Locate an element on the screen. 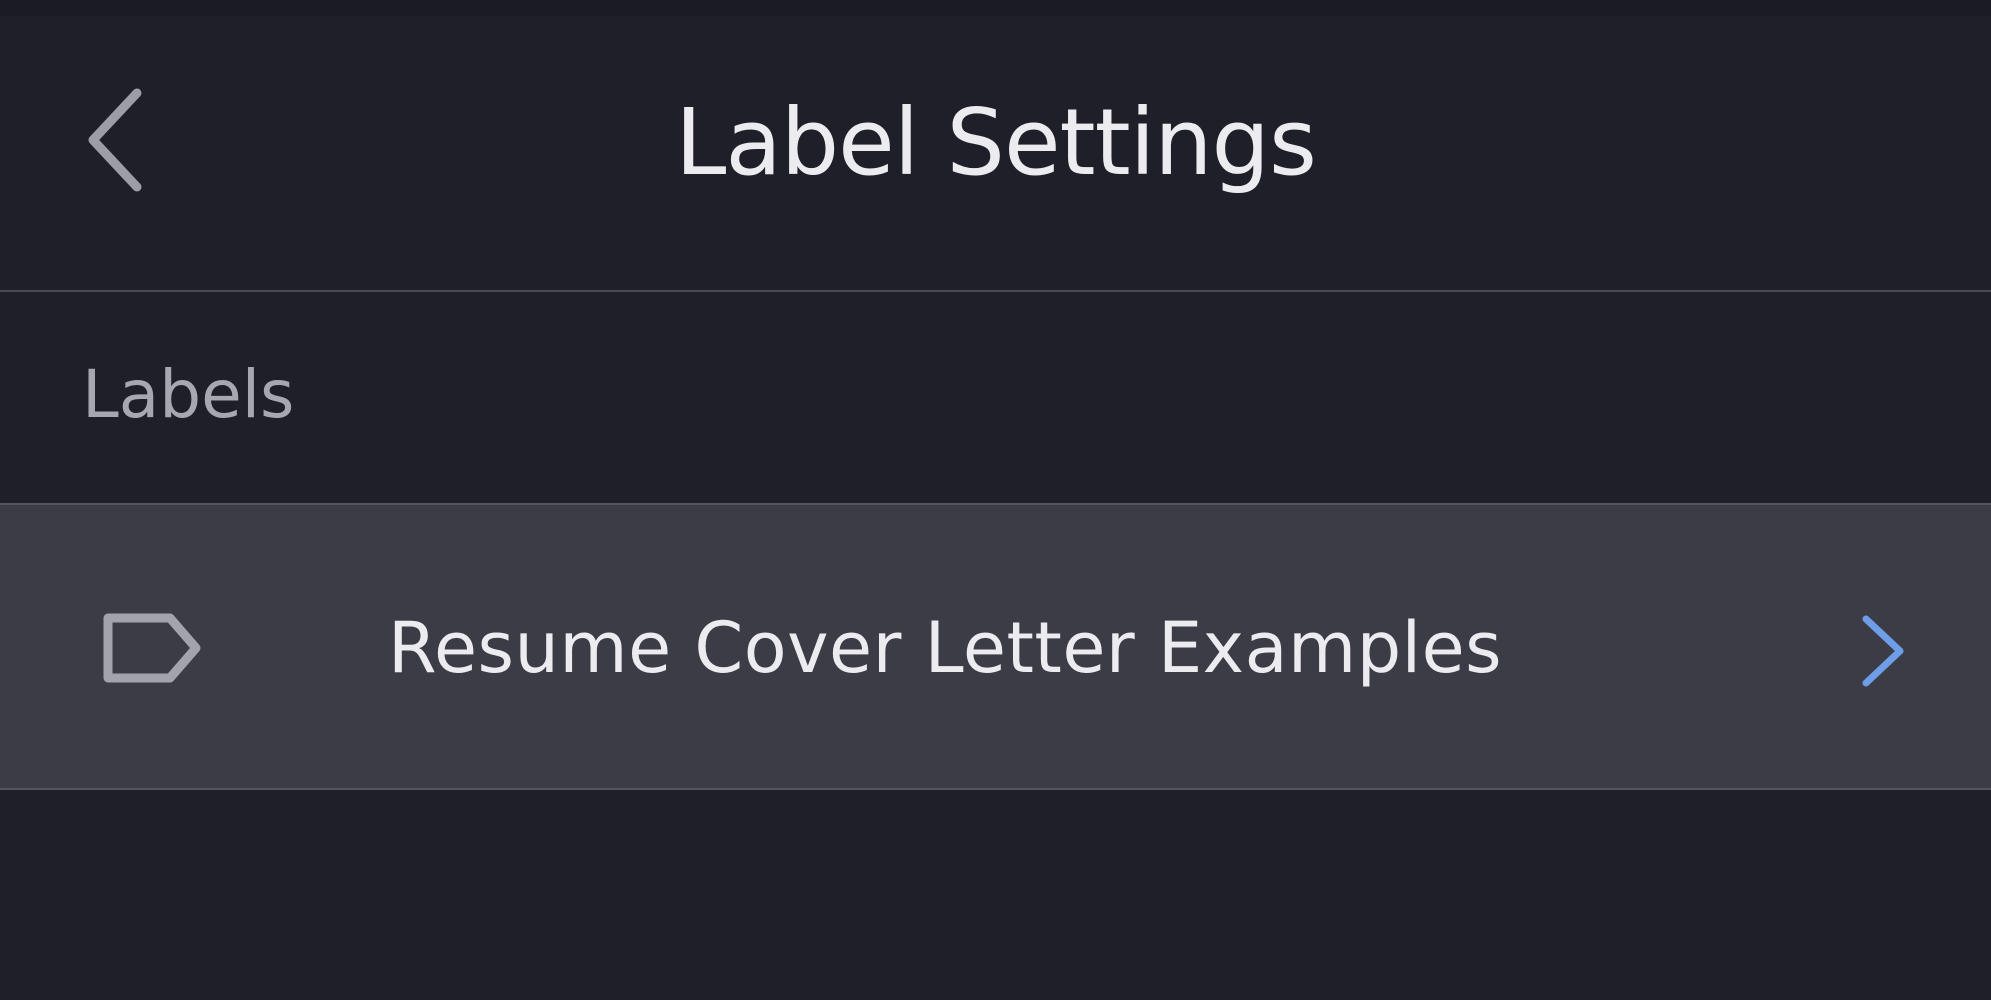 The width and height of the screenshot is (1991, 1000). header-divider is located at coordinates (995, 291).